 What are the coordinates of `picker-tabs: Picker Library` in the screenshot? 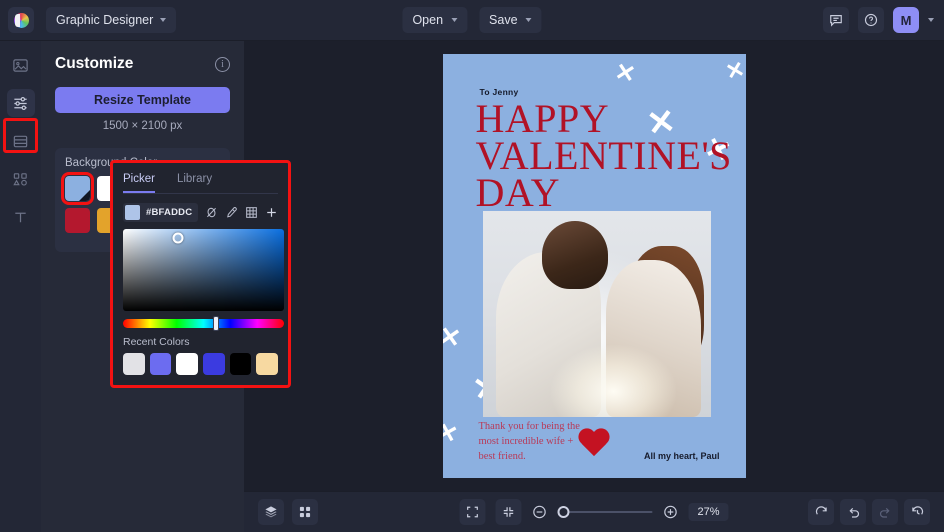 It's located at (200, 181).